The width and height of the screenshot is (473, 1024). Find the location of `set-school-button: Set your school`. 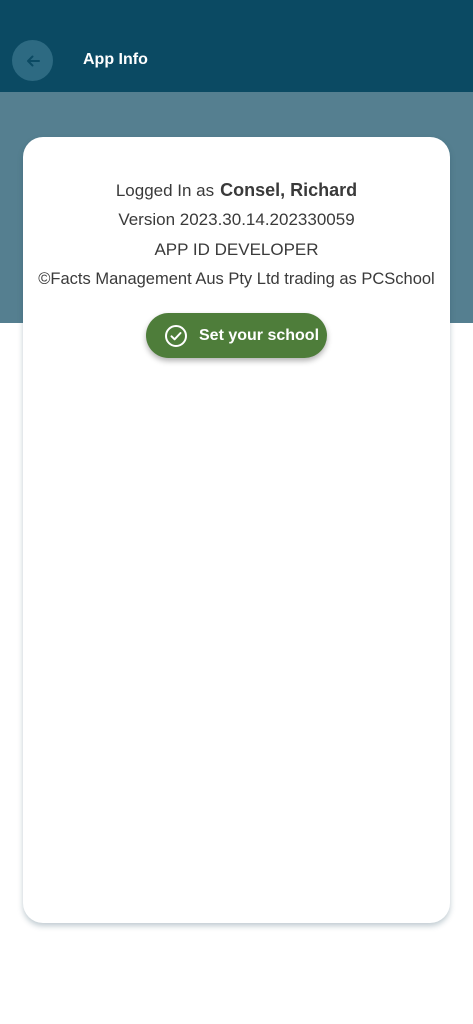

set-school-button: Set your school is located at coordinates (236, 335).